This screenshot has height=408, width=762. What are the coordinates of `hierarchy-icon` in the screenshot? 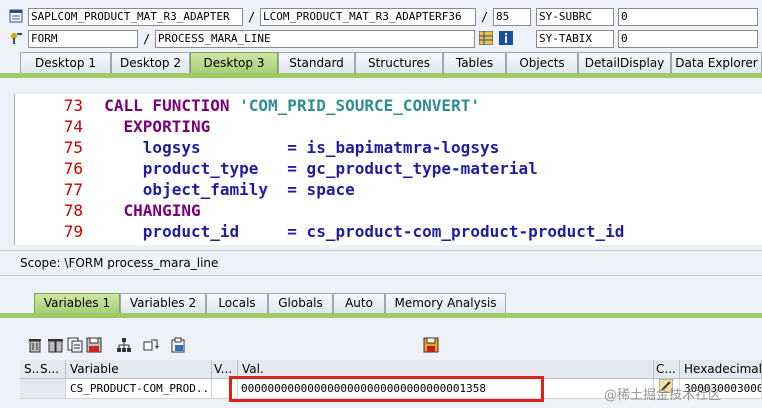 It's located at (124, 345).